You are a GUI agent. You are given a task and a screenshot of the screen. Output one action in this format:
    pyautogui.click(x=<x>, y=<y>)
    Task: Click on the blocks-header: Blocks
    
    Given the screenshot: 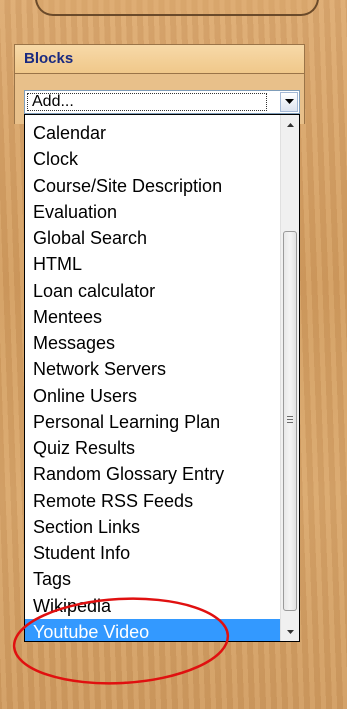 What is the action you would take?
    pyautogui.click(x=159, y=59)
    